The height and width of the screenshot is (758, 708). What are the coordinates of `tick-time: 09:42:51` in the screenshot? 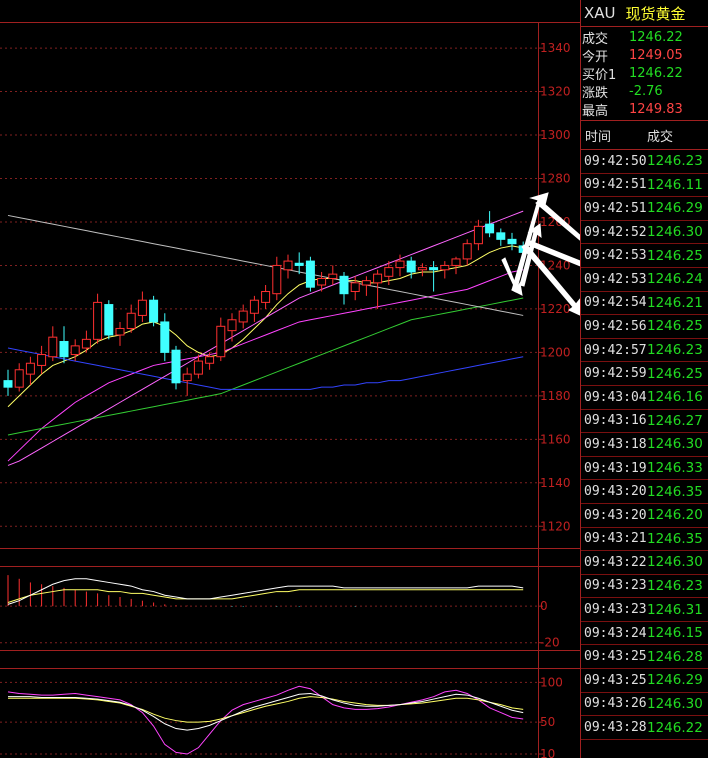 It's located at (615, 185).